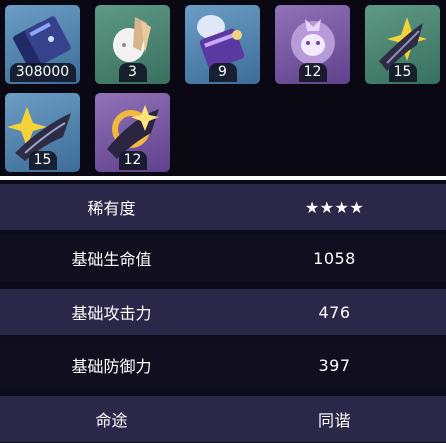  I want to click on stat-value: 同谐, so click(334, 420).